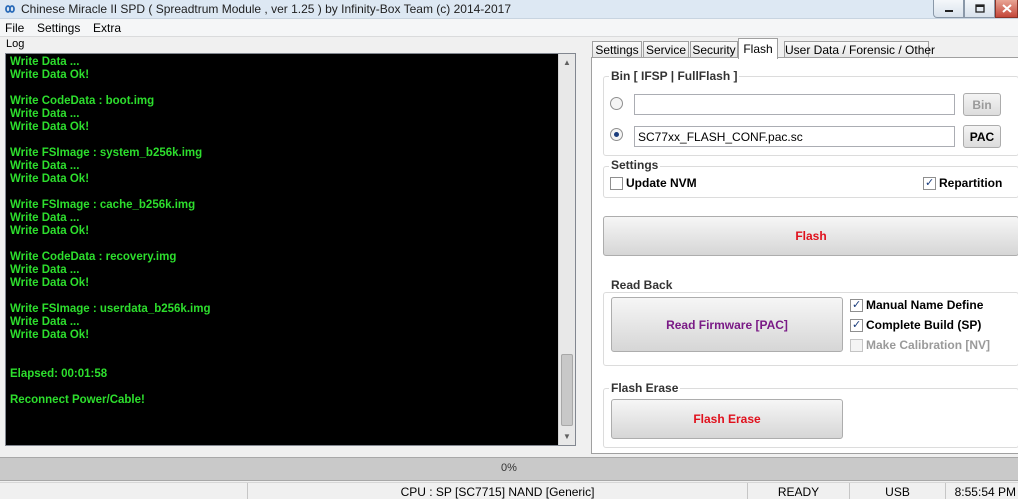 This screenshot has width=1018, height=499. I want to click on menu-extra: Extra, so click(107, 28).